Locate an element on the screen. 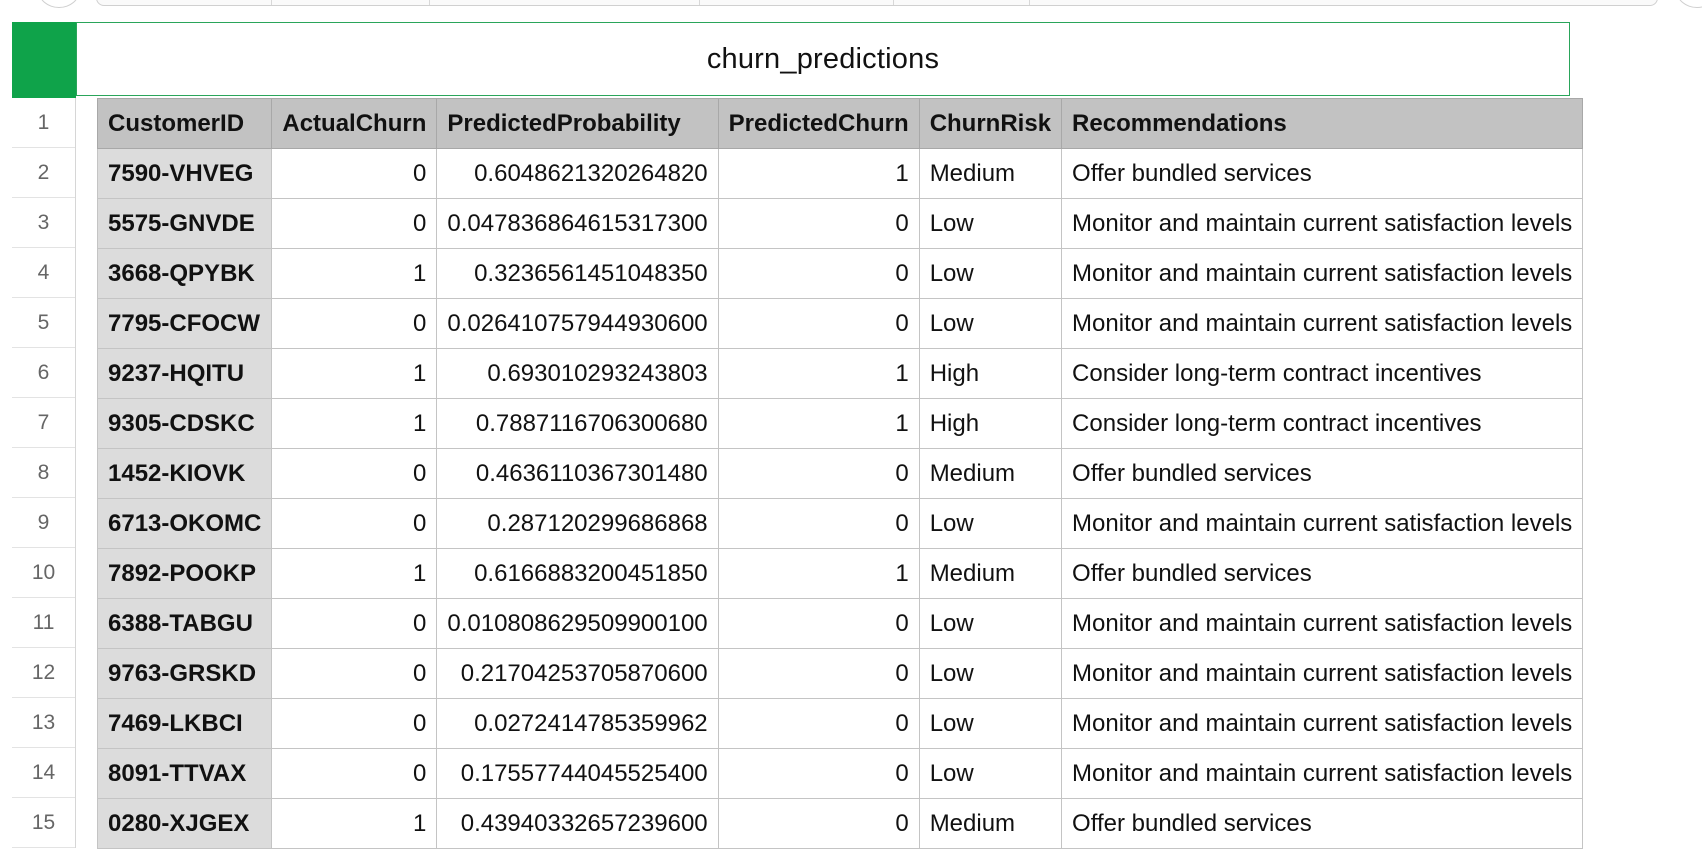  cell-customer-id: 9763-GRSKD is located at coordinates (184, 673).